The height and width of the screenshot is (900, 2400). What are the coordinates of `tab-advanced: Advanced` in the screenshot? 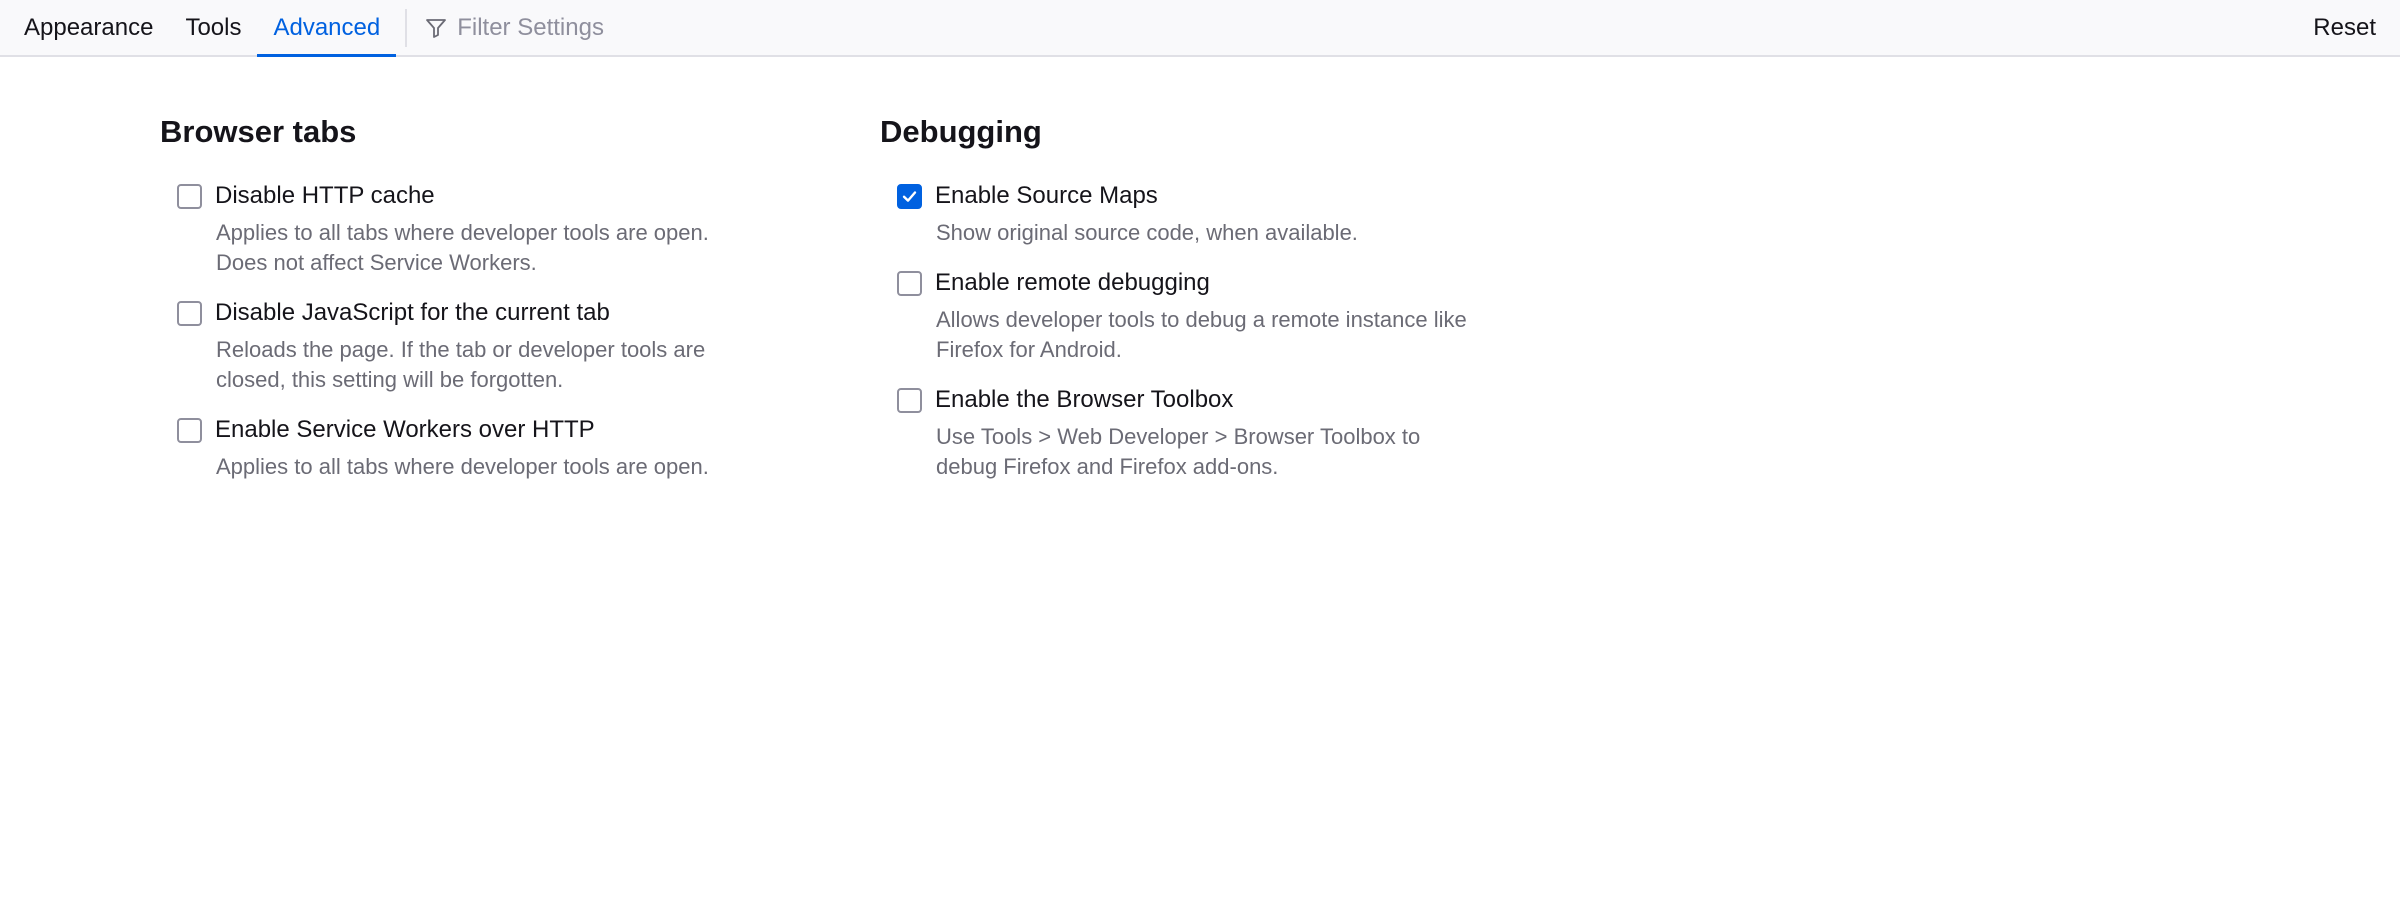 It's located at (326, 28).